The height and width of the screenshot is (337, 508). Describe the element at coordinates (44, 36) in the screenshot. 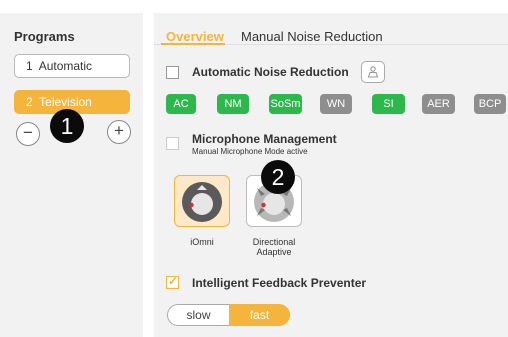

I see `programs-title: Programs` at that location.